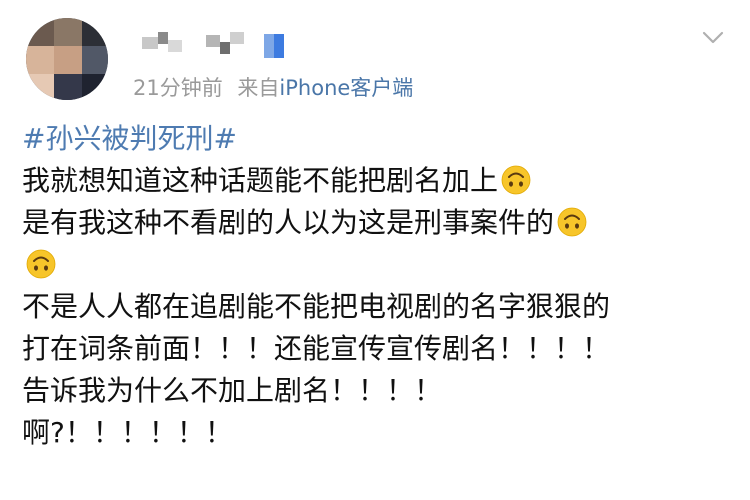 The image size is (750, 500). Describe the element at coordinates (67, 59) in the screenshot. I see `avatar` at that location.